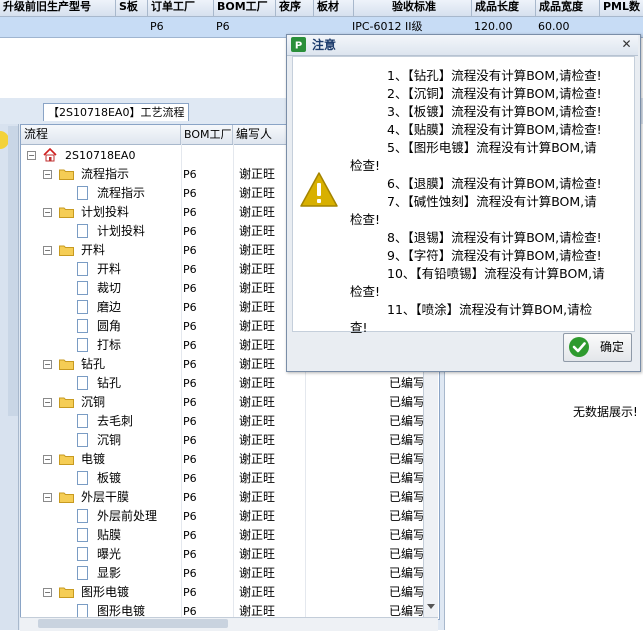  Describe the element at coordinates (431, 606) in the screenshot. I see `scroll-down-icon` at that location.